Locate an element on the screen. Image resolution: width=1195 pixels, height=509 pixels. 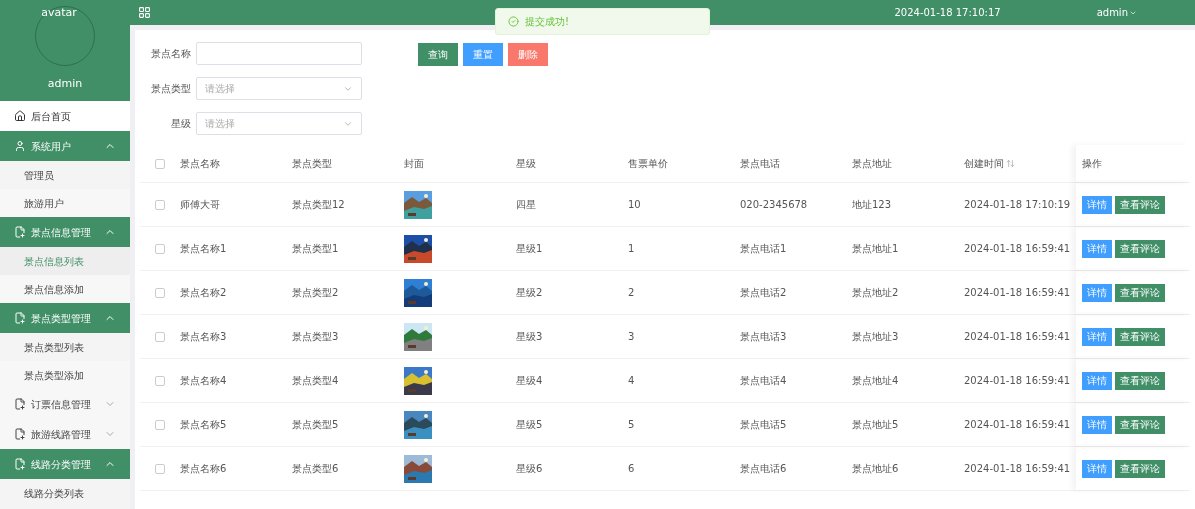
table-cell: 景点名称6 is located at coordinates (203, 468).